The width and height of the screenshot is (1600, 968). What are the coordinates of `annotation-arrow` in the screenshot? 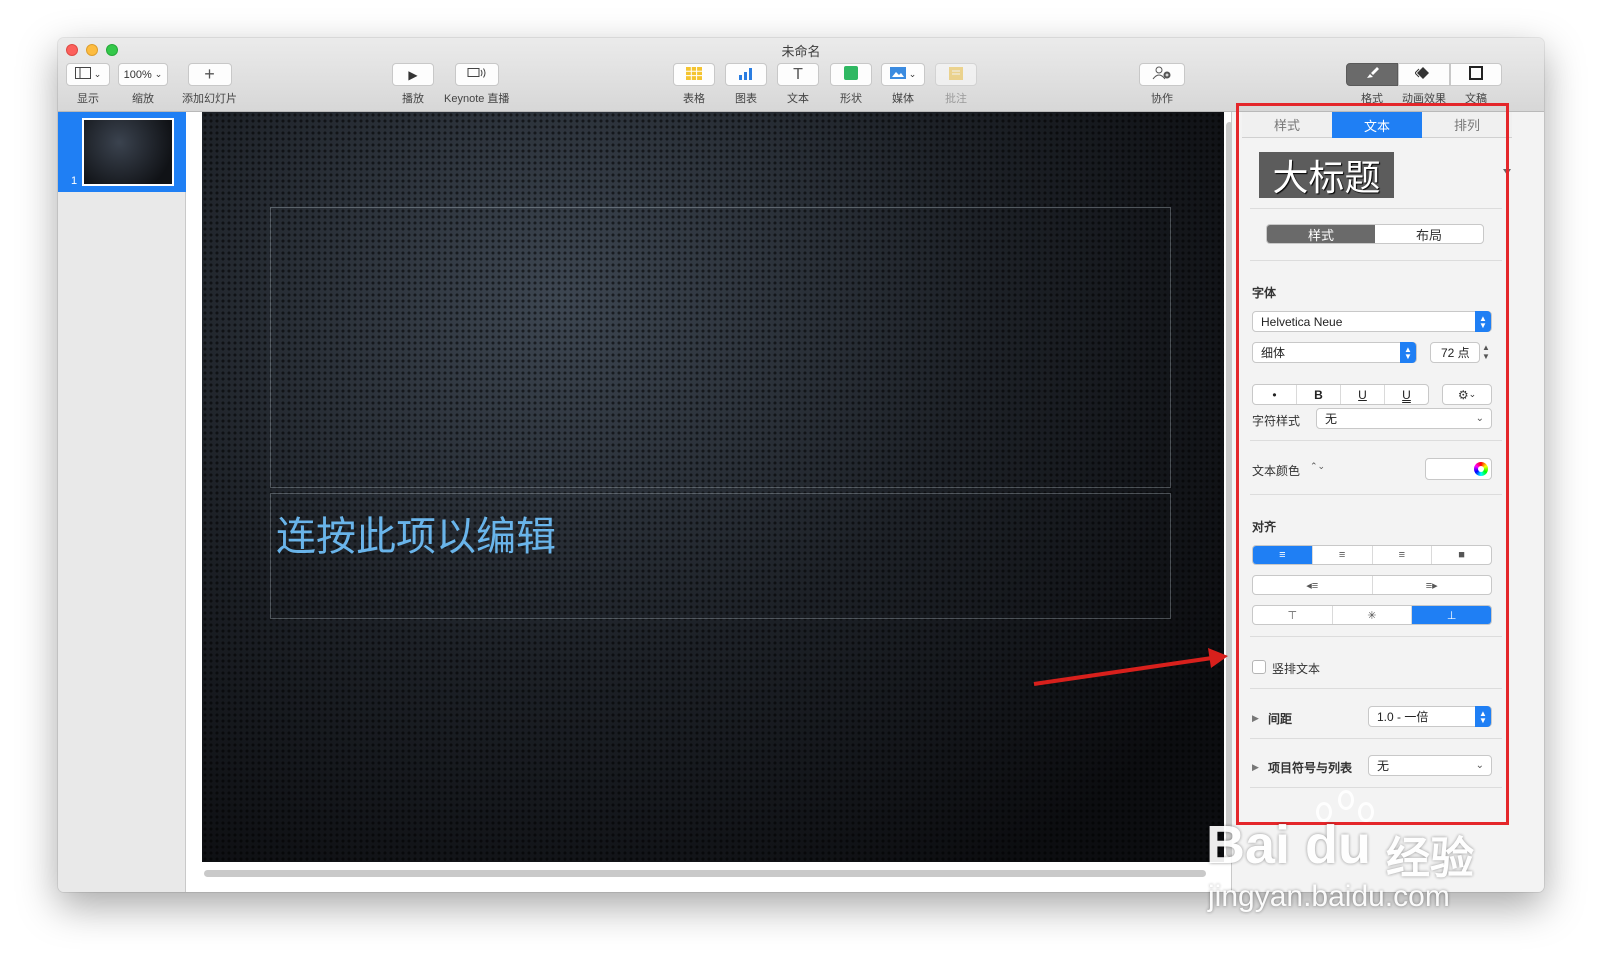 It's located at (1130, 667).